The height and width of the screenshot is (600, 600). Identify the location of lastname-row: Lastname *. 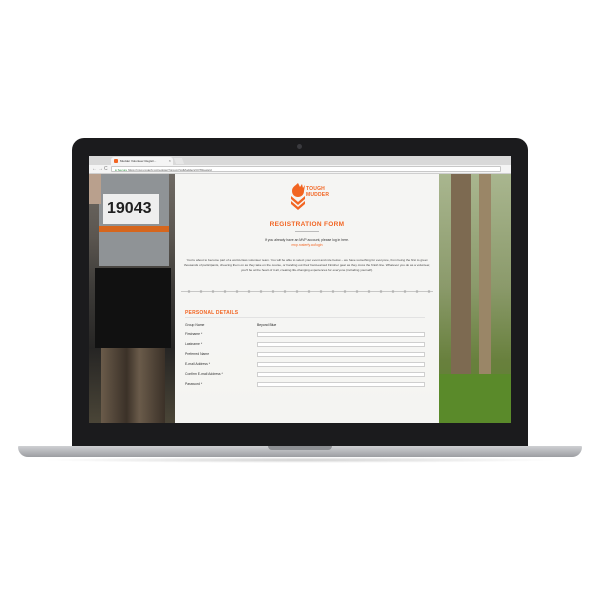
(308, 344).